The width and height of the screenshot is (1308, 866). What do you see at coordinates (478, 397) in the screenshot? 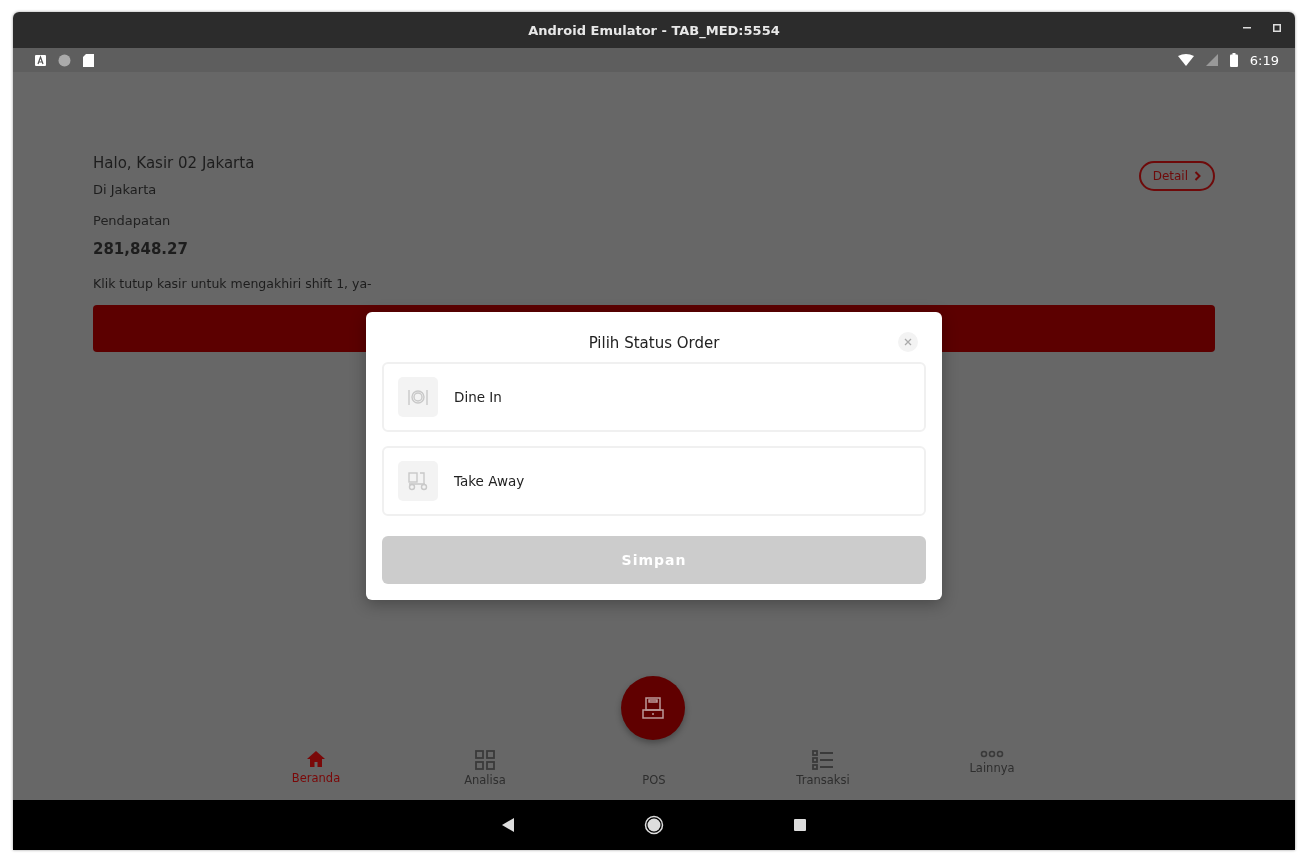
I see `option-label: Dine In` at bounding box center [478, 397].